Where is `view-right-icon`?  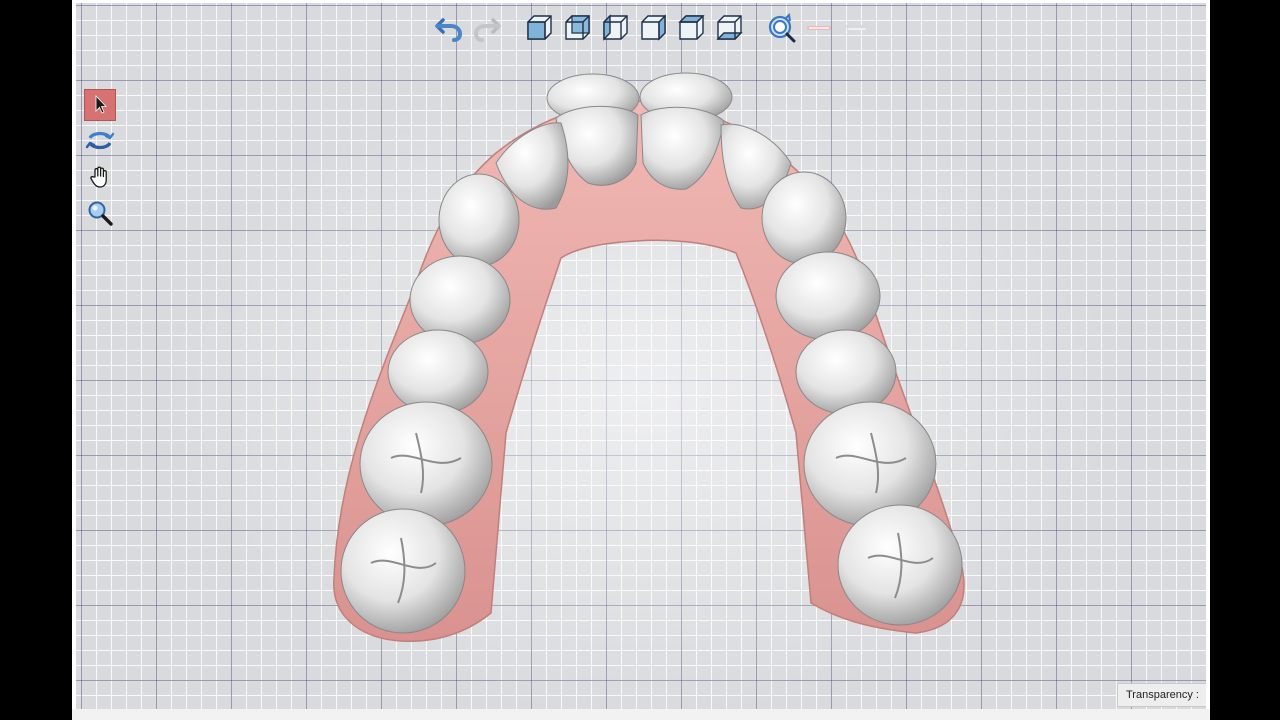 view-right-icon is located at coordinates (653, 27).